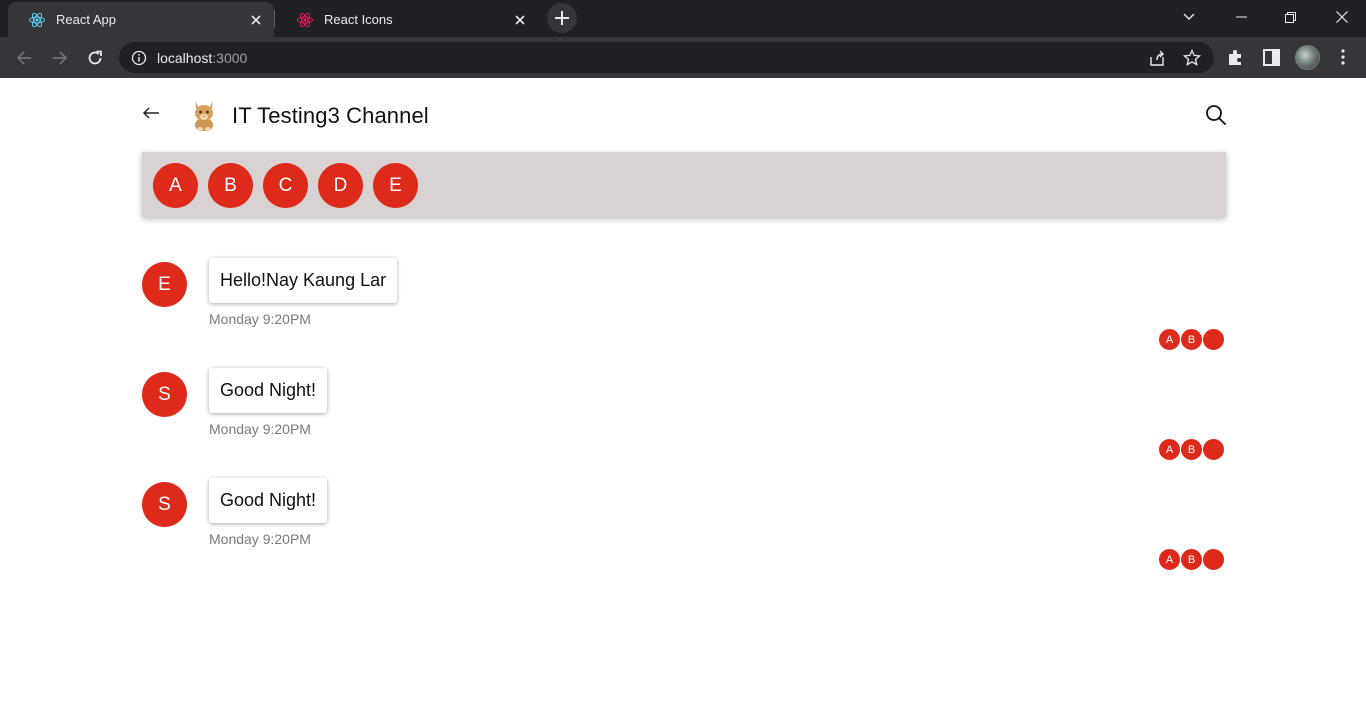 The image size is (1366, 725). I want to click on channel-title: IT Testing3 Channel, so click(330, 115).